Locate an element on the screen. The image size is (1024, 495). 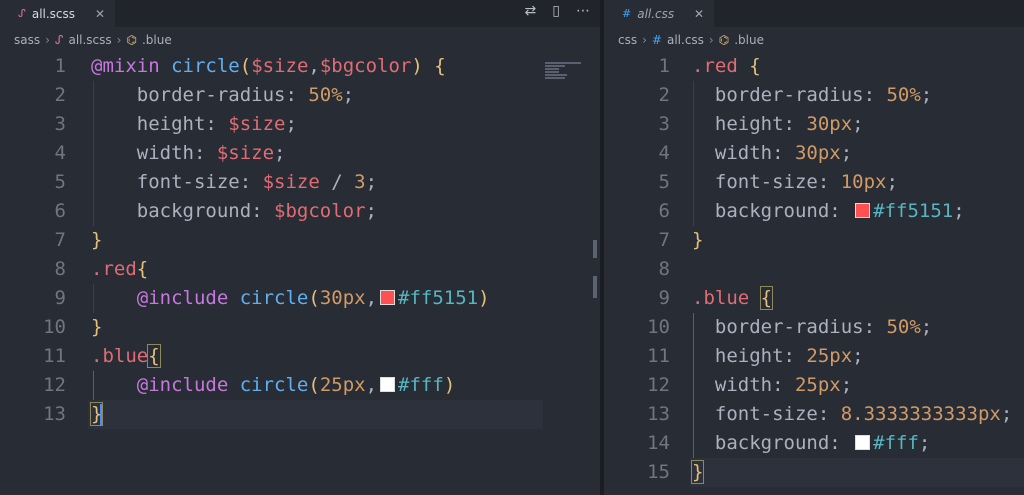
text-cursor is located at coordinates (101, 414).